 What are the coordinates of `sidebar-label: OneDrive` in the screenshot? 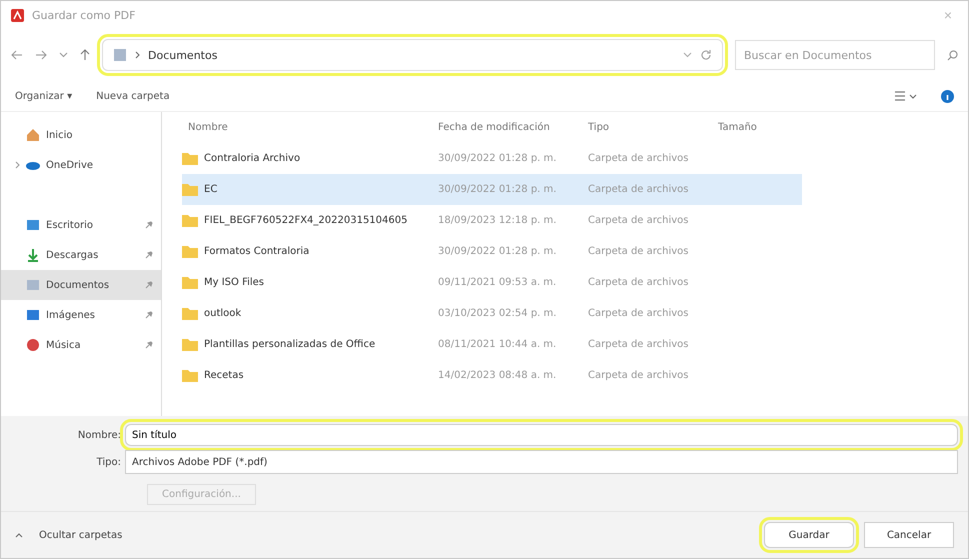 It's located at (70, 165).